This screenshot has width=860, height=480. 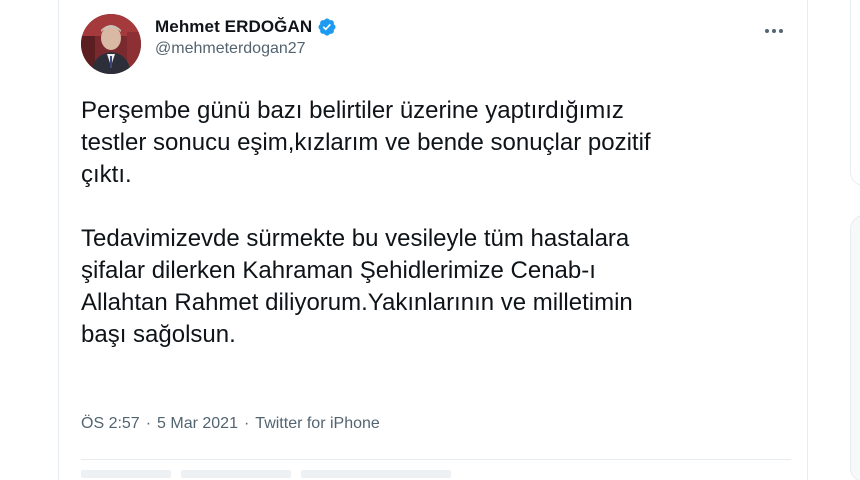 I want to click on tweet-header: Mehmet ERDOĞAN @mehmeterdogan27, so click(x=436, y=42).